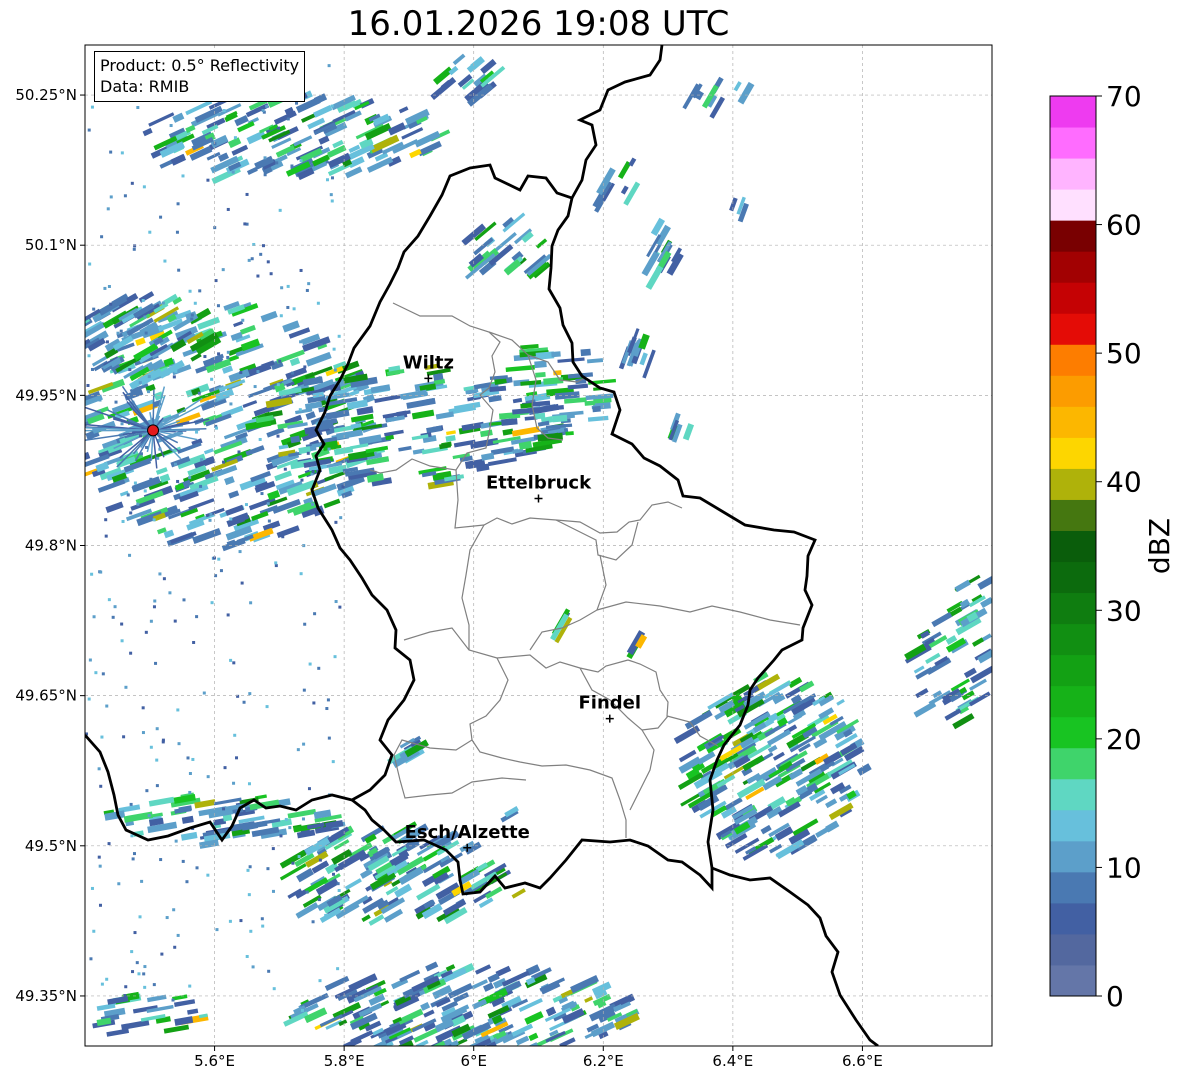 The height and width of the screenshot is (1081, 1184). I want to click on x-tick-label: 6.6°E, so click(862, 1061).